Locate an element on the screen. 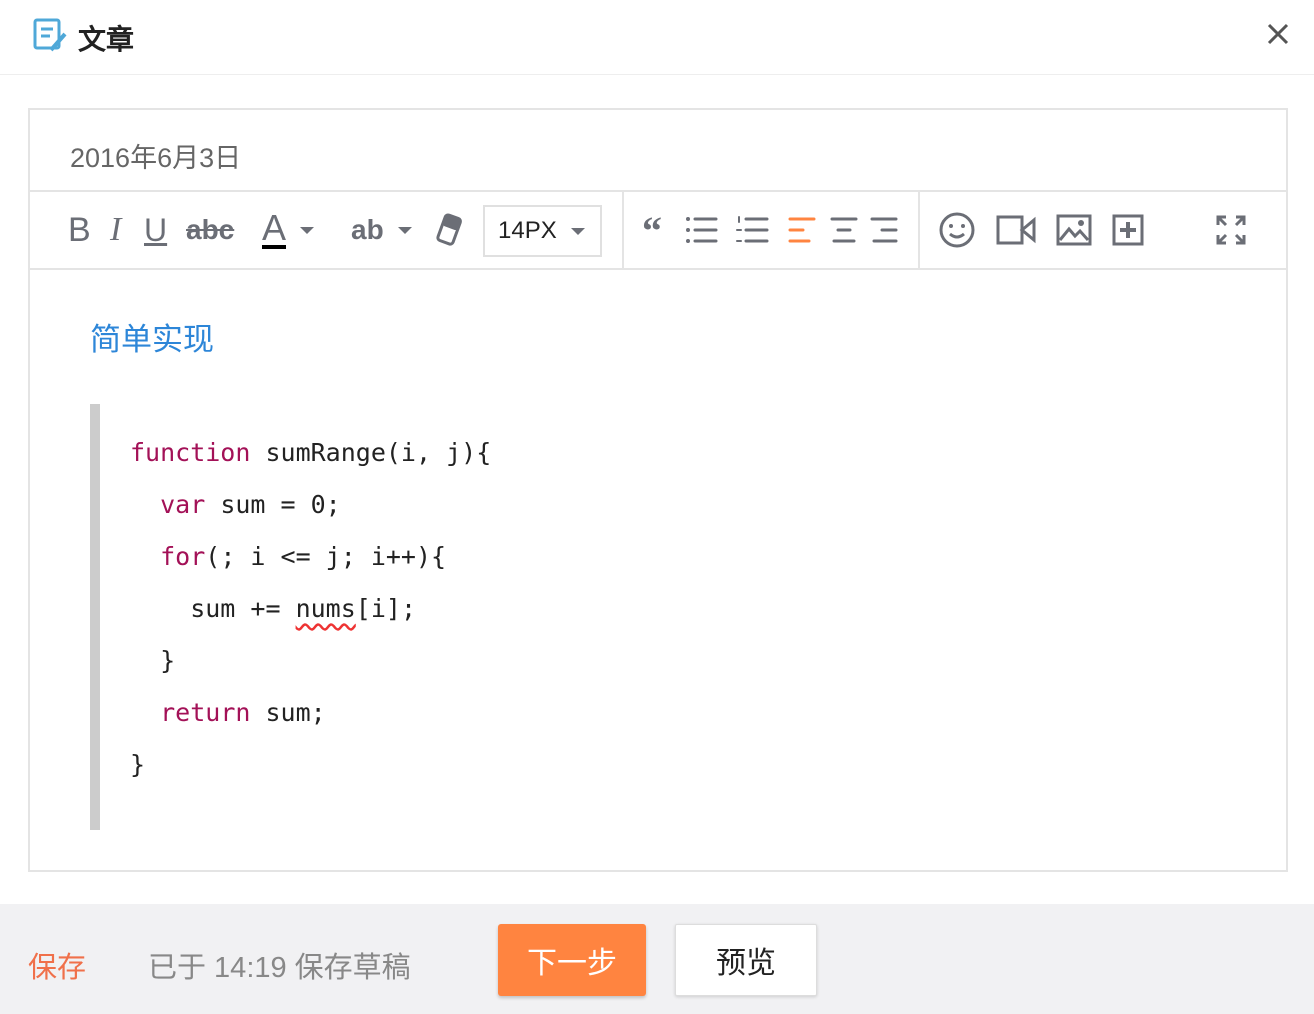 This screenshot has height=1014, width=1314. fullscreen-button is located at coordinates (1231, 230).